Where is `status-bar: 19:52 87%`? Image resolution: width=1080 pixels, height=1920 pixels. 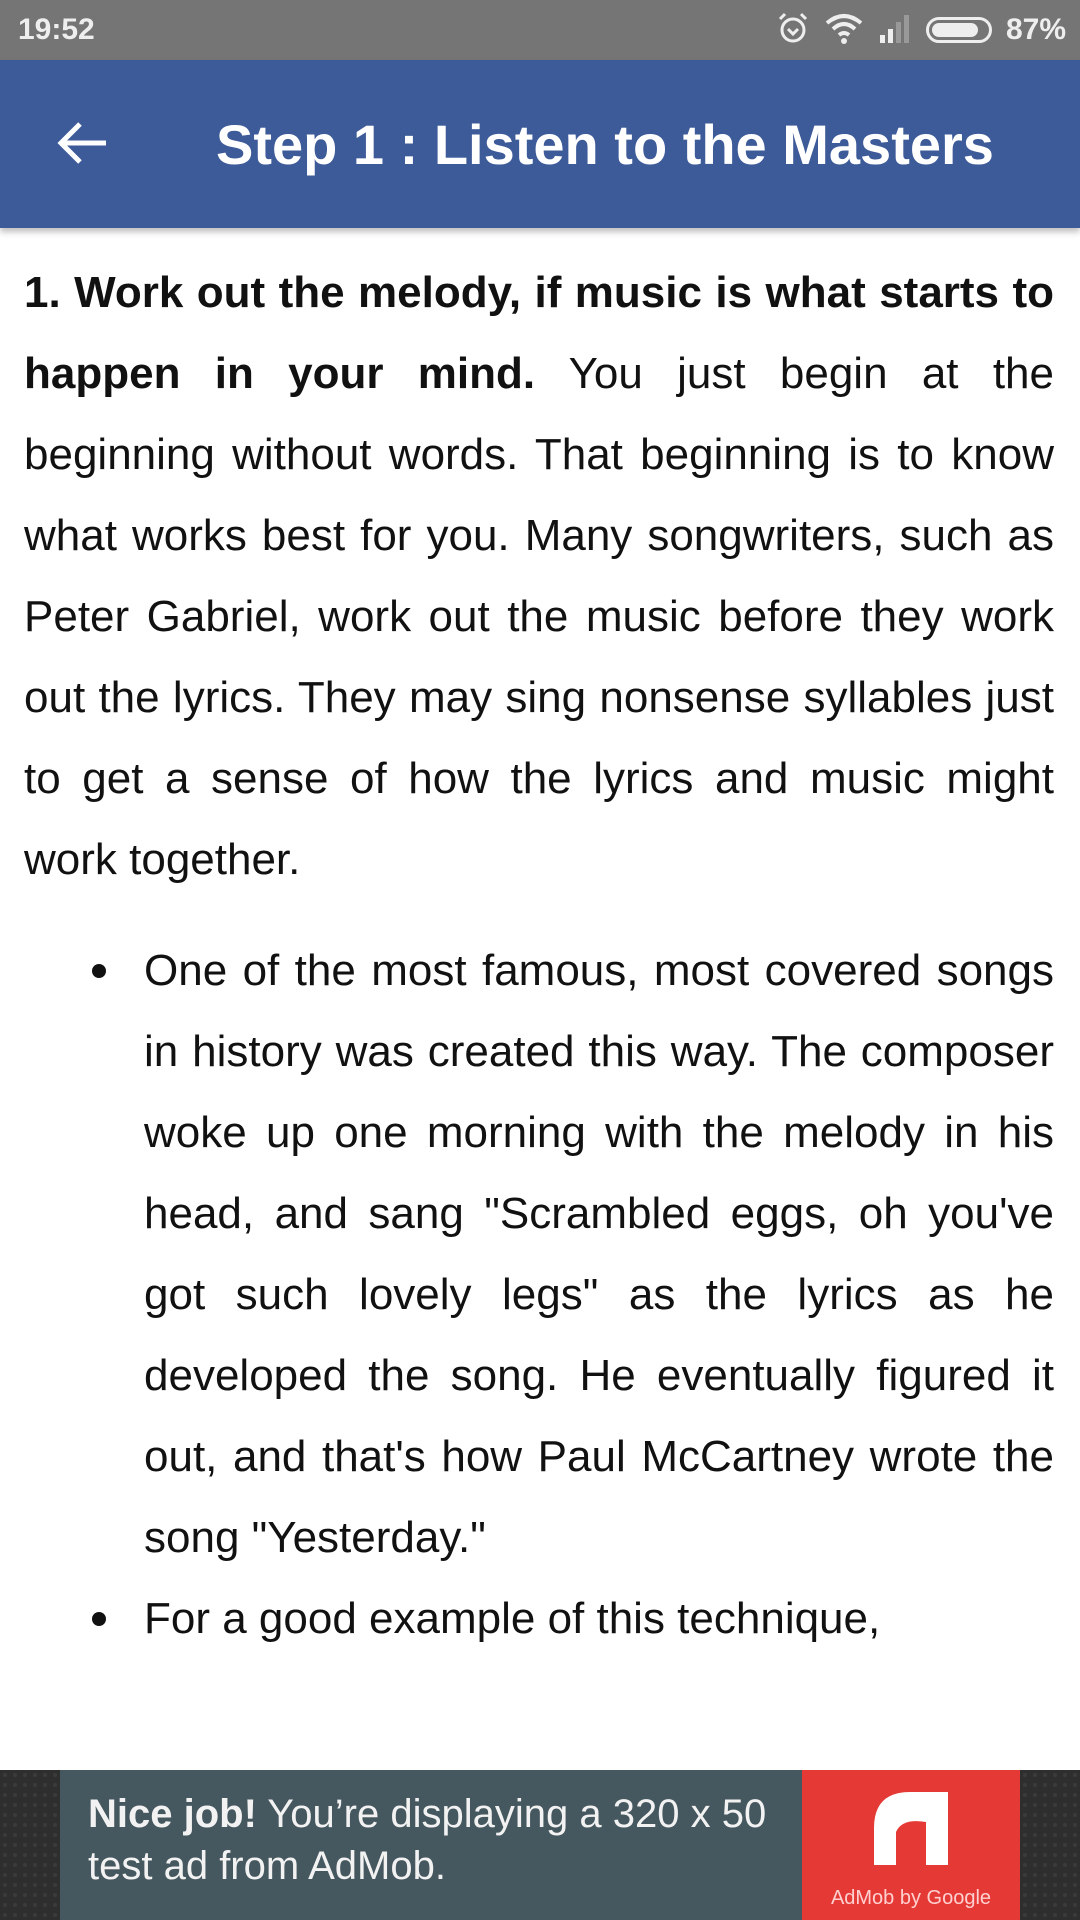 status-bar: 19:52 87% is located at coordinates (540, 30).